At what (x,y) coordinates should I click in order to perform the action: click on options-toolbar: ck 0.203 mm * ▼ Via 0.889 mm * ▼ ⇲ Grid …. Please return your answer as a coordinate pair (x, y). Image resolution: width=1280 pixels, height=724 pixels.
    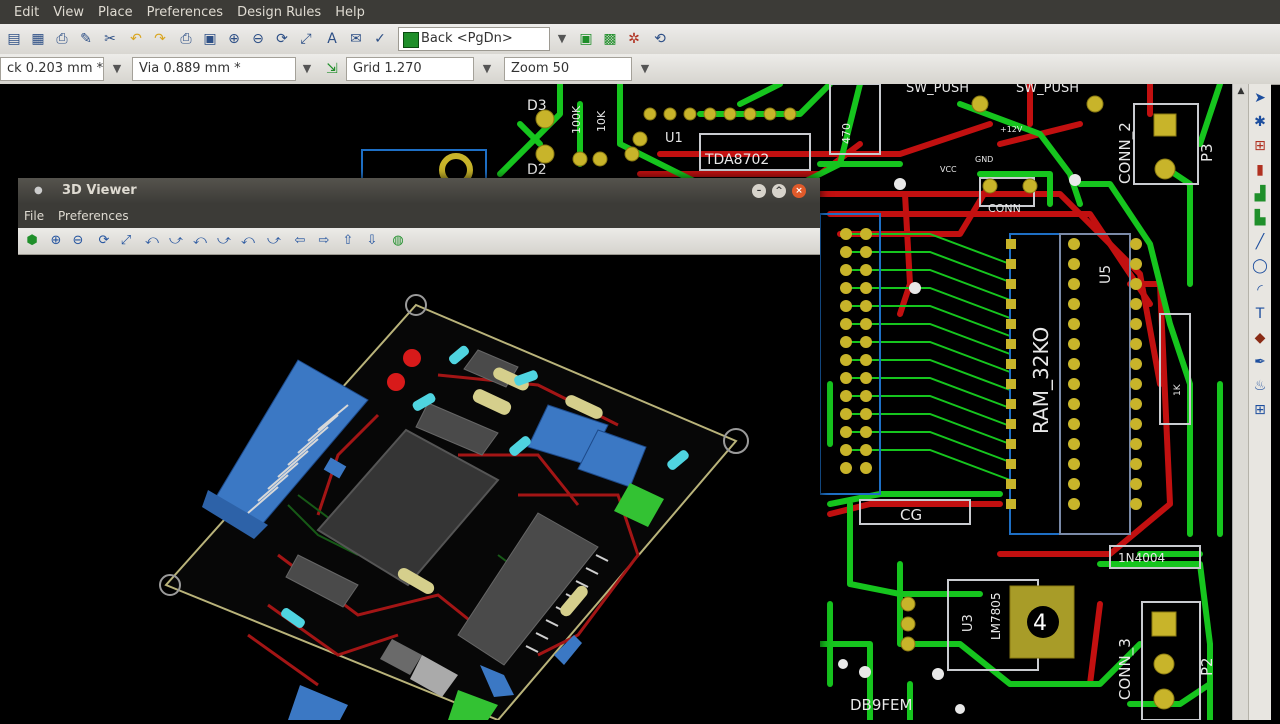
    Looking at the image, I should click on (640, 69).